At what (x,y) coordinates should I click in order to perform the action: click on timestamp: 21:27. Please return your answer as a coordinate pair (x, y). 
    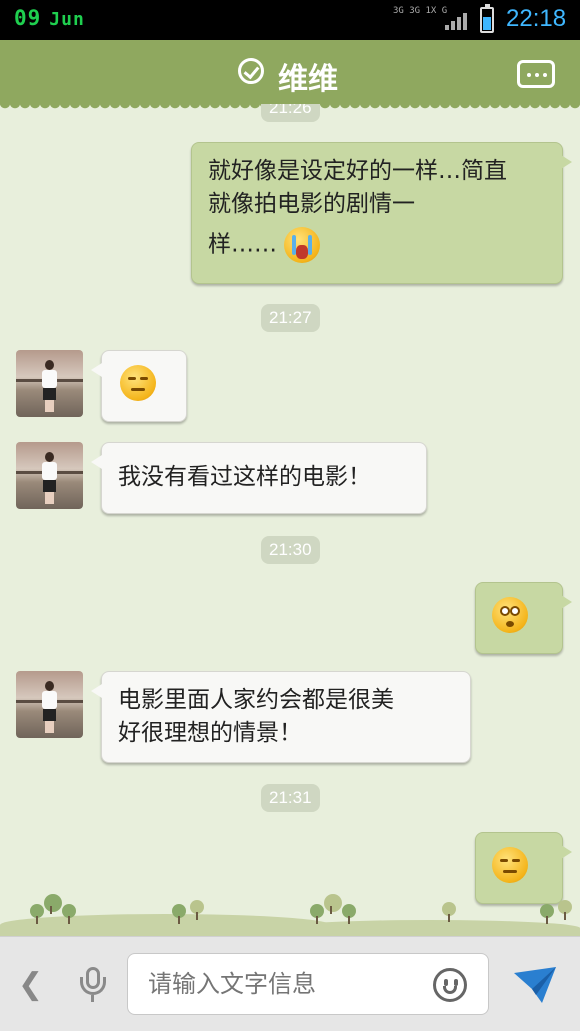
    Looking at the image, I should click on (290, 318).